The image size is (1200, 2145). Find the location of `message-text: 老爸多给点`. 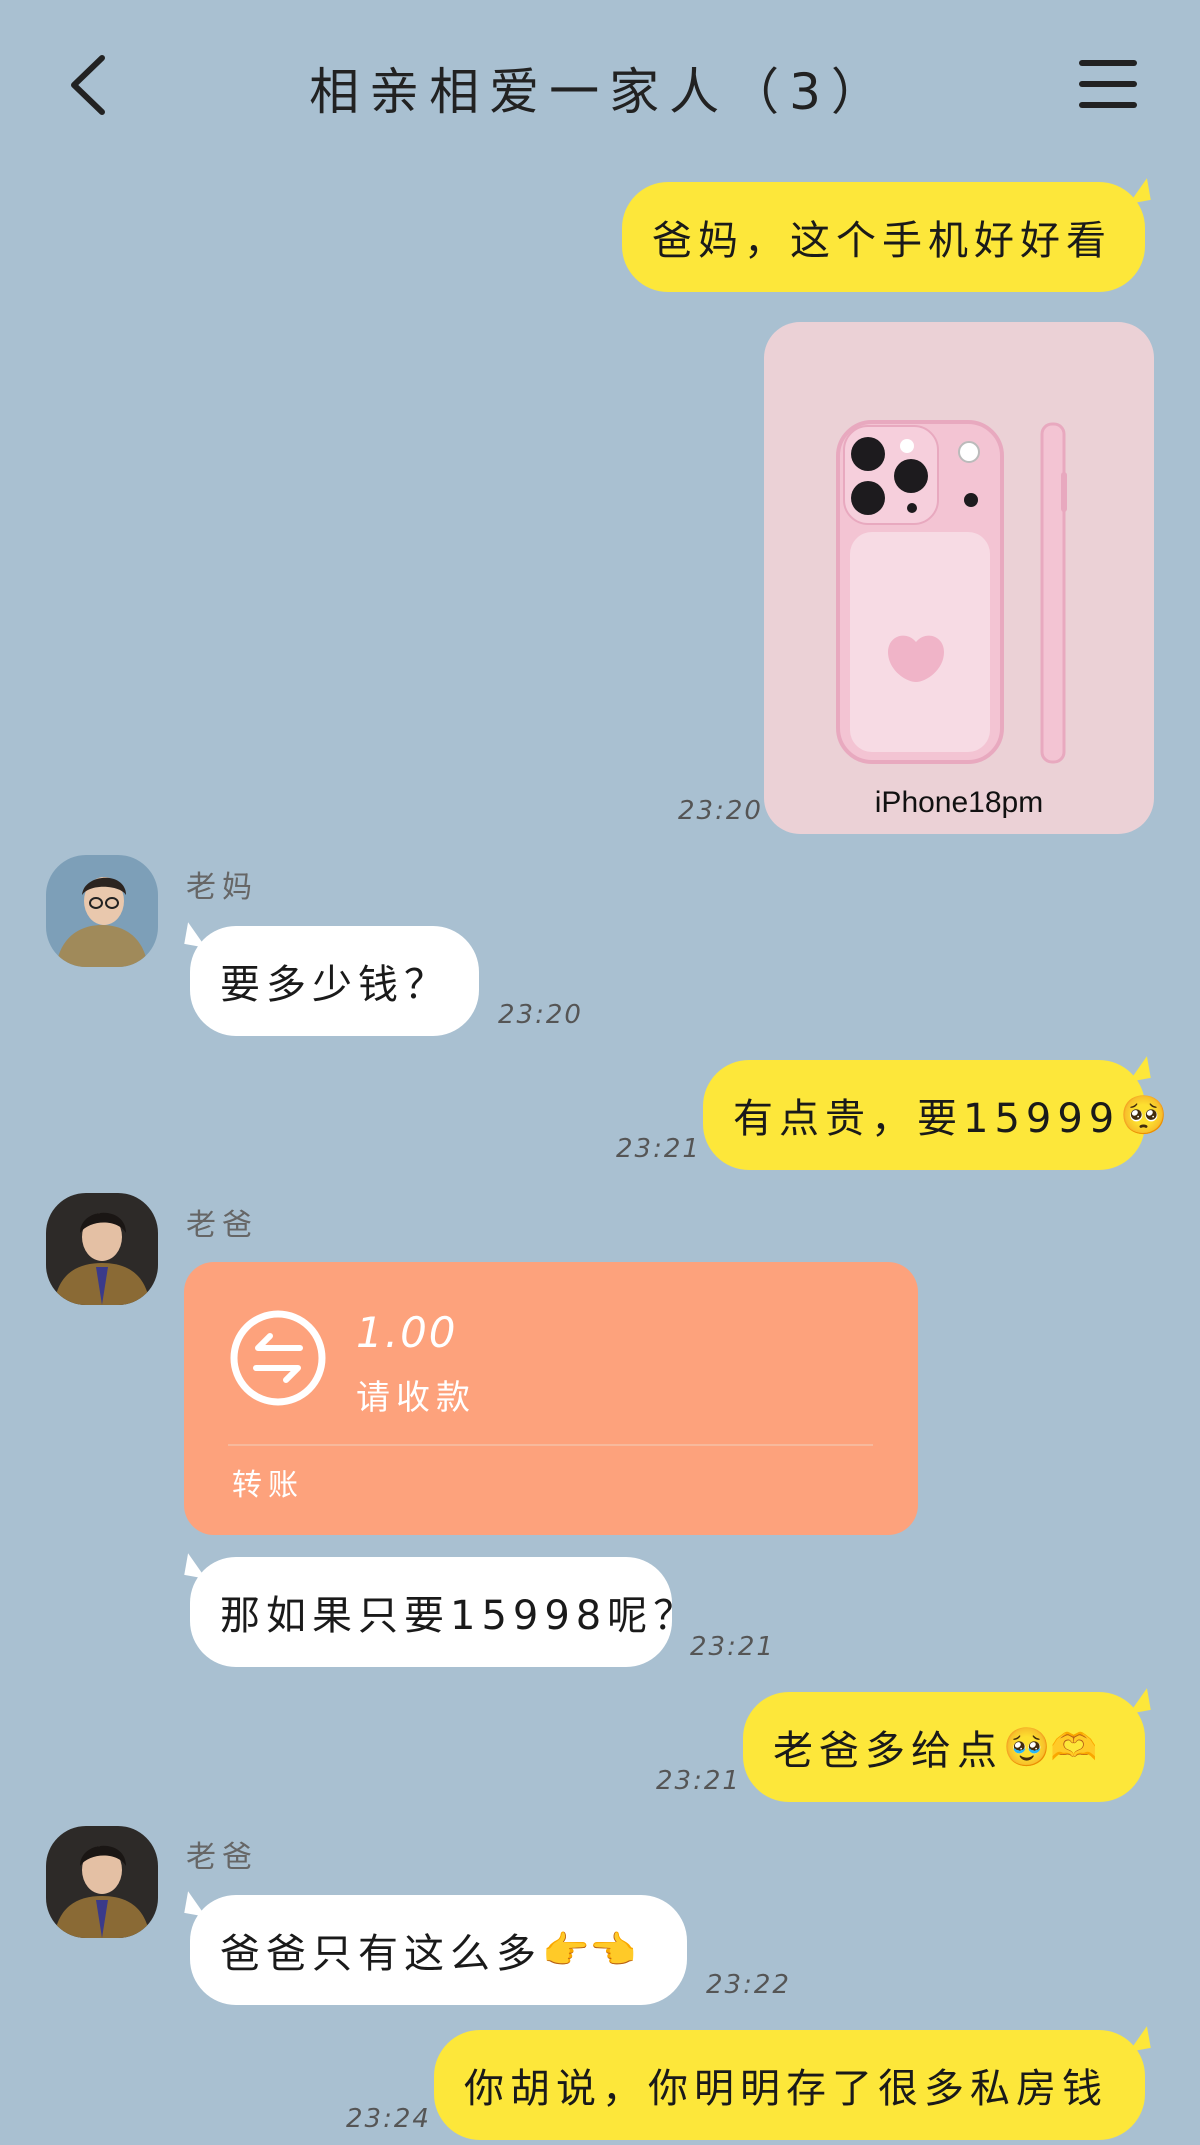

message-text: 老爸多给点 is located at coordinates (888, 1751).